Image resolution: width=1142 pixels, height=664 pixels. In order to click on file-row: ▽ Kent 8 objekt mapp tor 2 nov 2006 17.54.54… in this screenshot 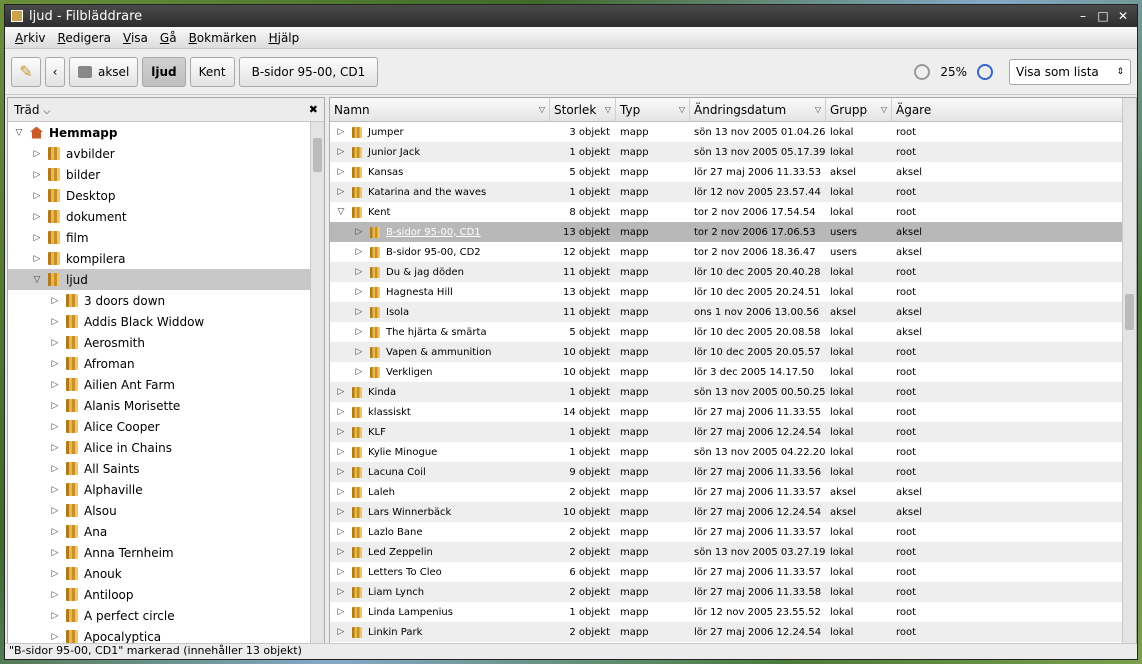, I will do `click(726, 212)`.